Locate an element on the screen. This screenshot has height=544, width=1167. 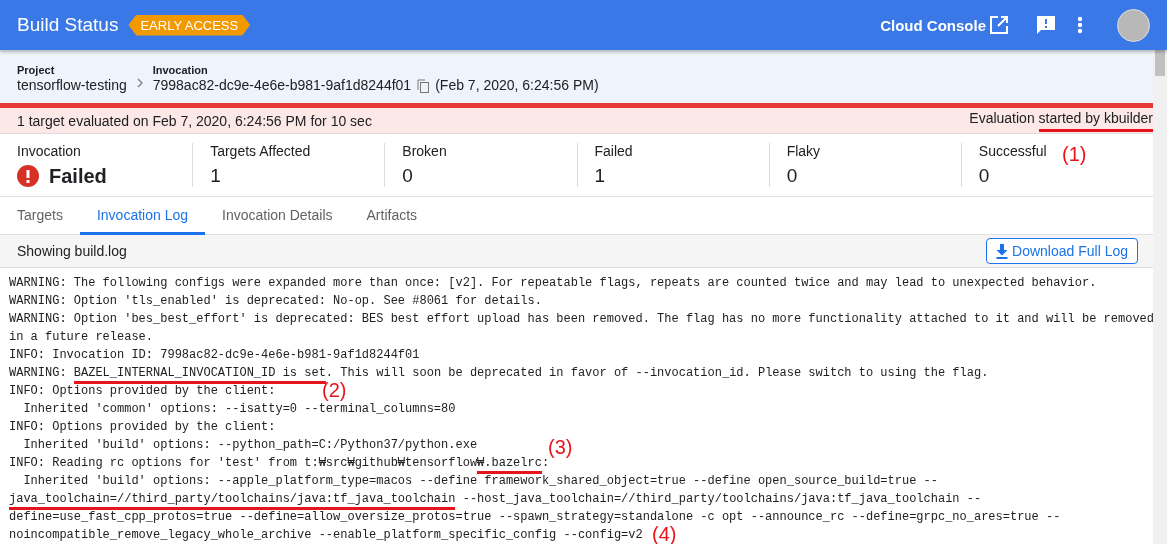
log-line: in a future release. is located at coordinates (81, 337).